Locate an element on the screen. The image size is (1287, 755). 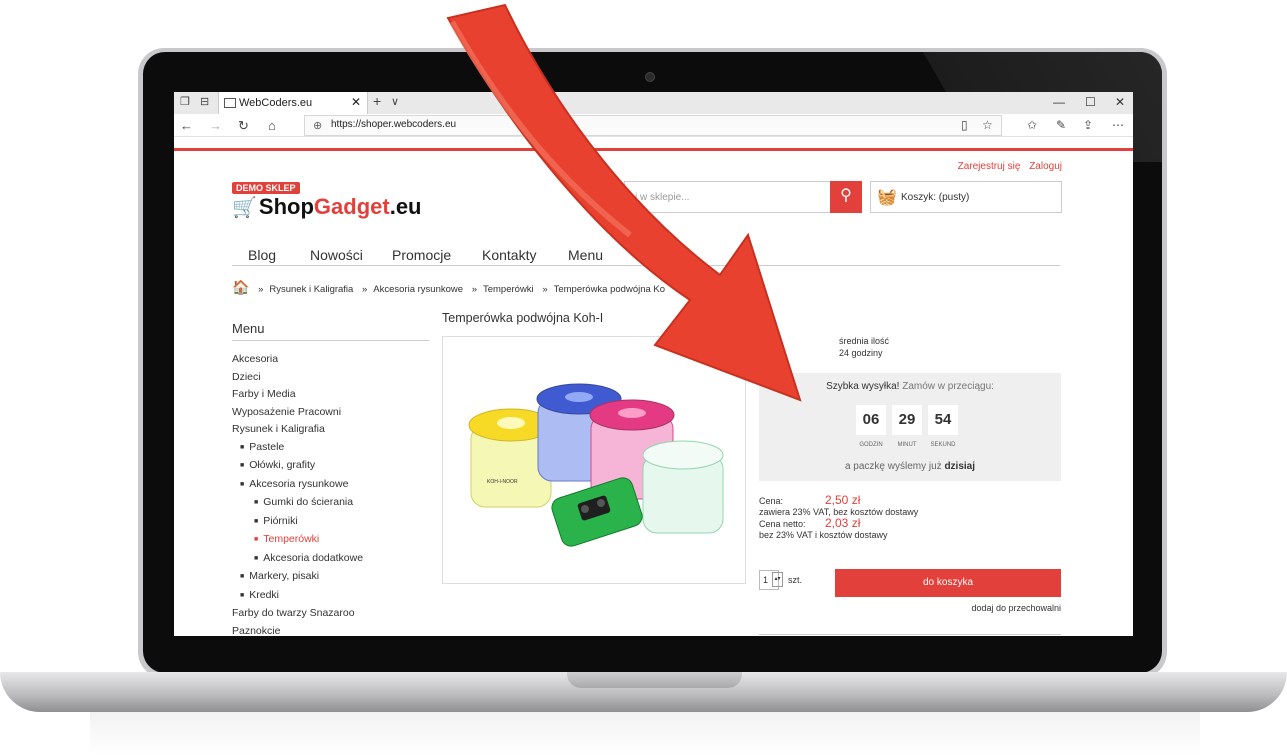
close-tab-icon: ✕ is located at coordinates (356, 102).